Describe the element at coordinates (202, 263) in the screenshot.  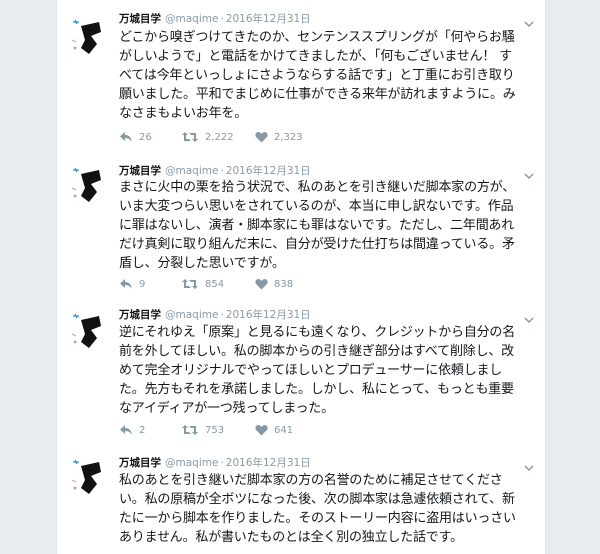
I see `tweet-text-line: 盾し、分裂した思いですが。` at that location.